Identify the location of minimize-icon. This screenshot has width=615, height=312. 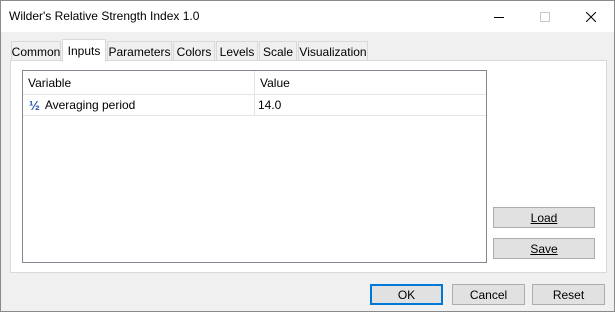
(499, 17).